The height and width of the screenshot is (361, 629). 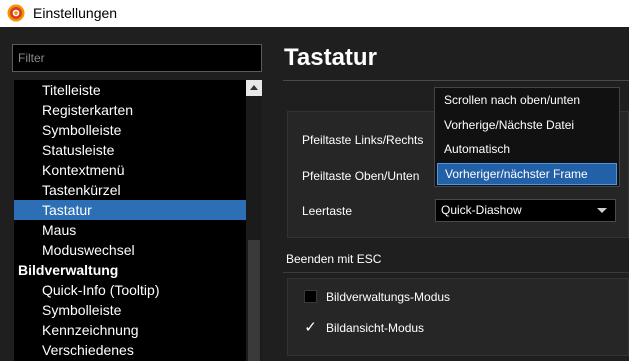 I want to click on image-manager-mode-checkbox, so click(x=310, y=296).